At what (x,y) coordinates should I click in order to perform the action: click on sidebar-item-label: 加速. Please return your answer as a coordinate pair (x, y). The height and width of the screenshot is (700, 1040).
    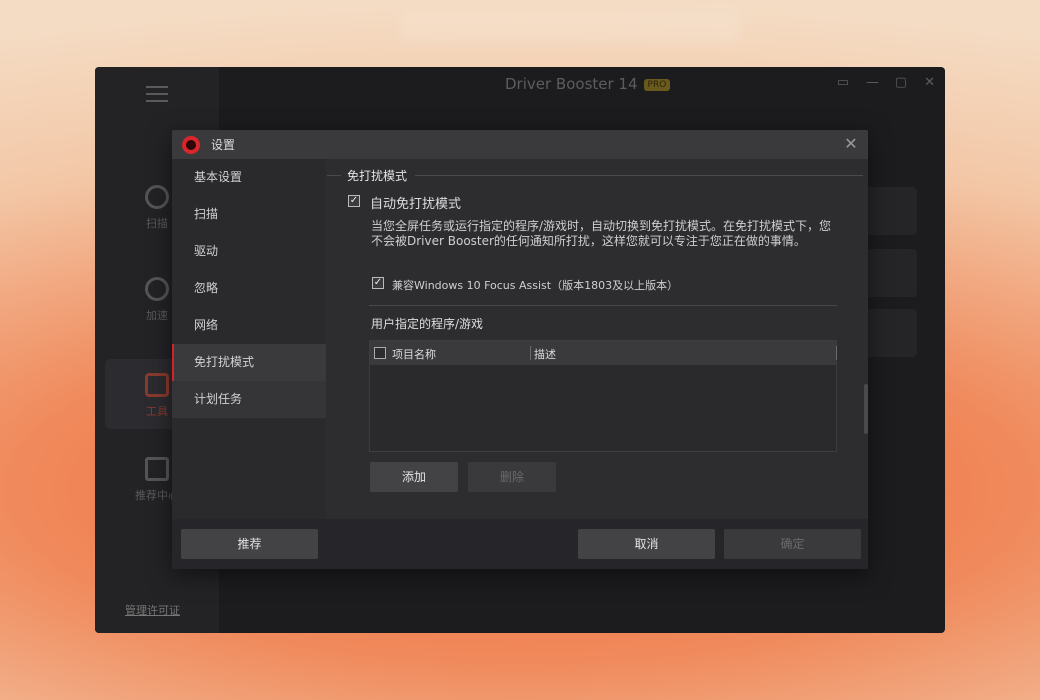
    Looking at the image, I should click on (157, 315).